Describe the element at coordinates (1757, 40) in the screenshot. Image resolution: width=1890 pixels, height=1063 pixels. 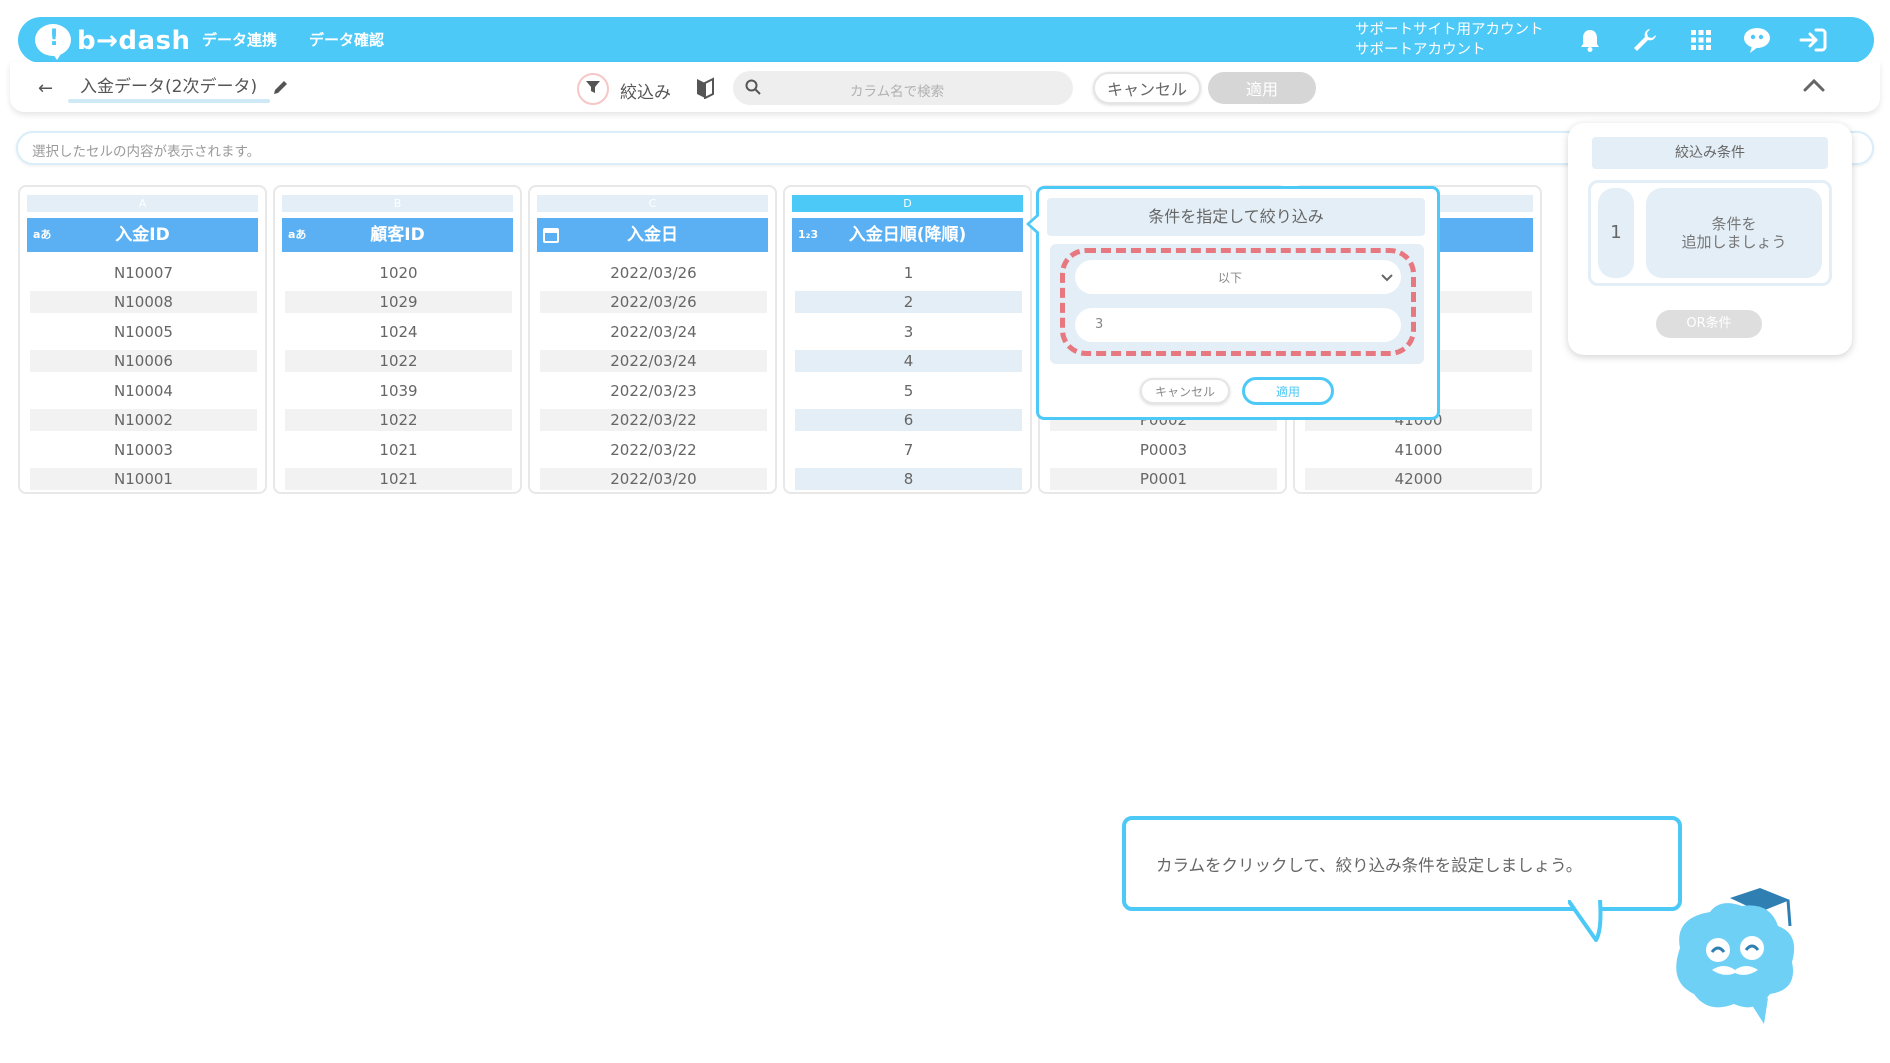
I see `support-chat-icon` at that location.